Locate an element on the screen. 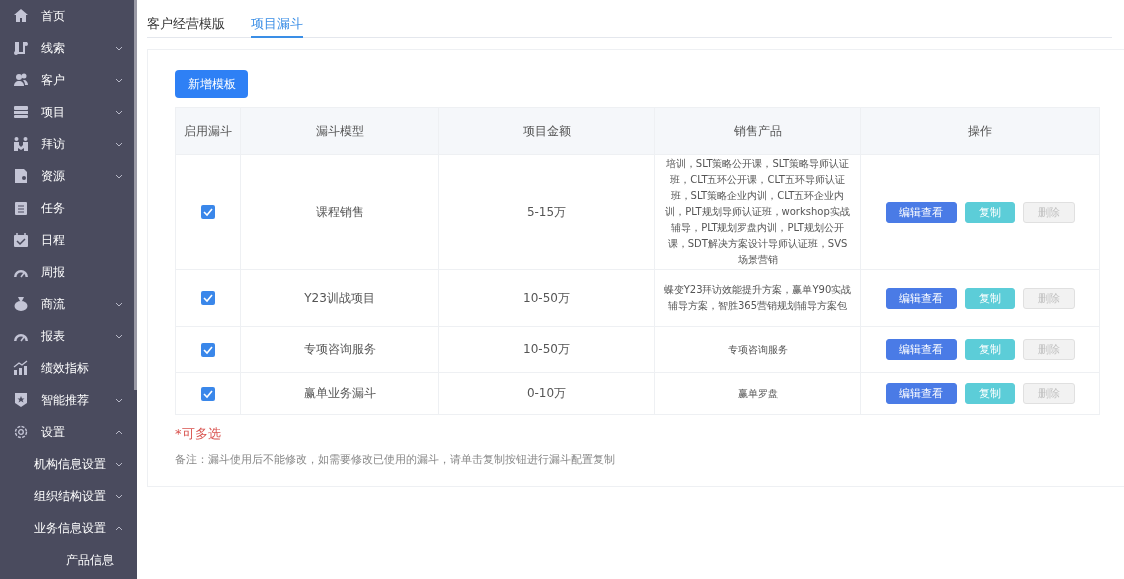  sidebar-item: 产品信息 is located at coordinates (68, 560).